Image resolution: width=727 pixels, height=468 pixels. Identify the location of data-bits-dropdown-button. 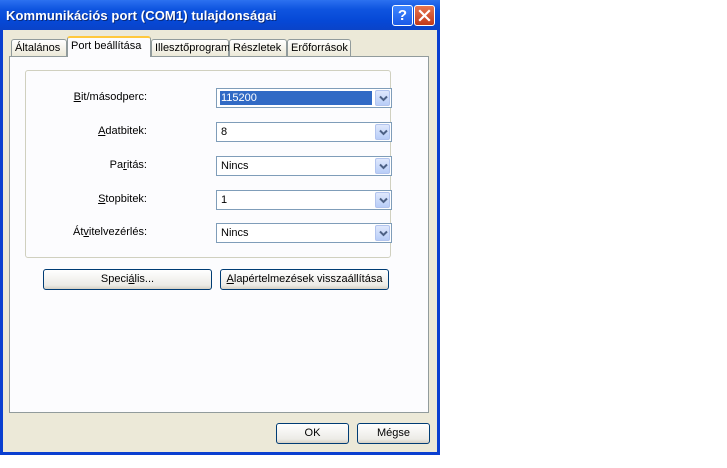
(382, 132).